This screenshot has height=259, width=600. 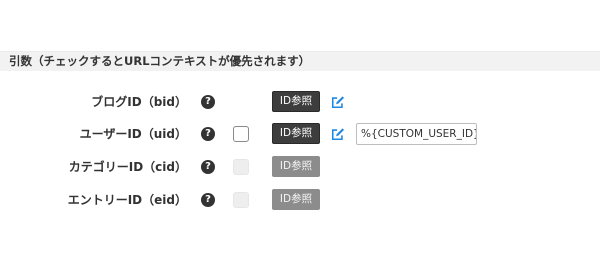 I want to click on id-reference-button-eid: ID参照, so click(x=296, y=199).